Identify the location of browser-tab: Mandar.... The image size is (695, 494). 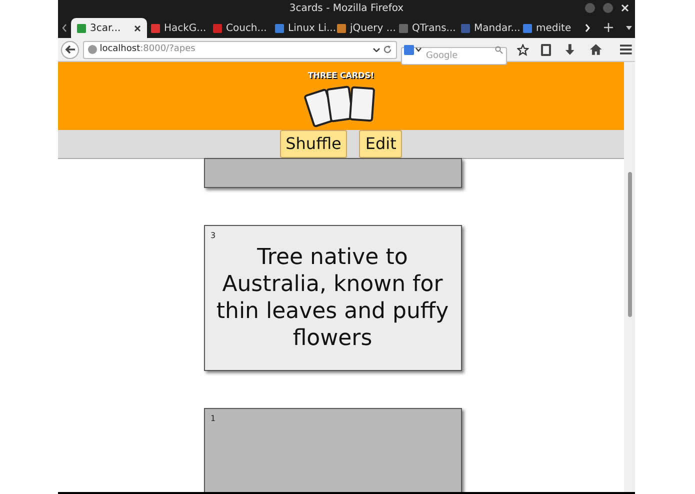
(488, 28).